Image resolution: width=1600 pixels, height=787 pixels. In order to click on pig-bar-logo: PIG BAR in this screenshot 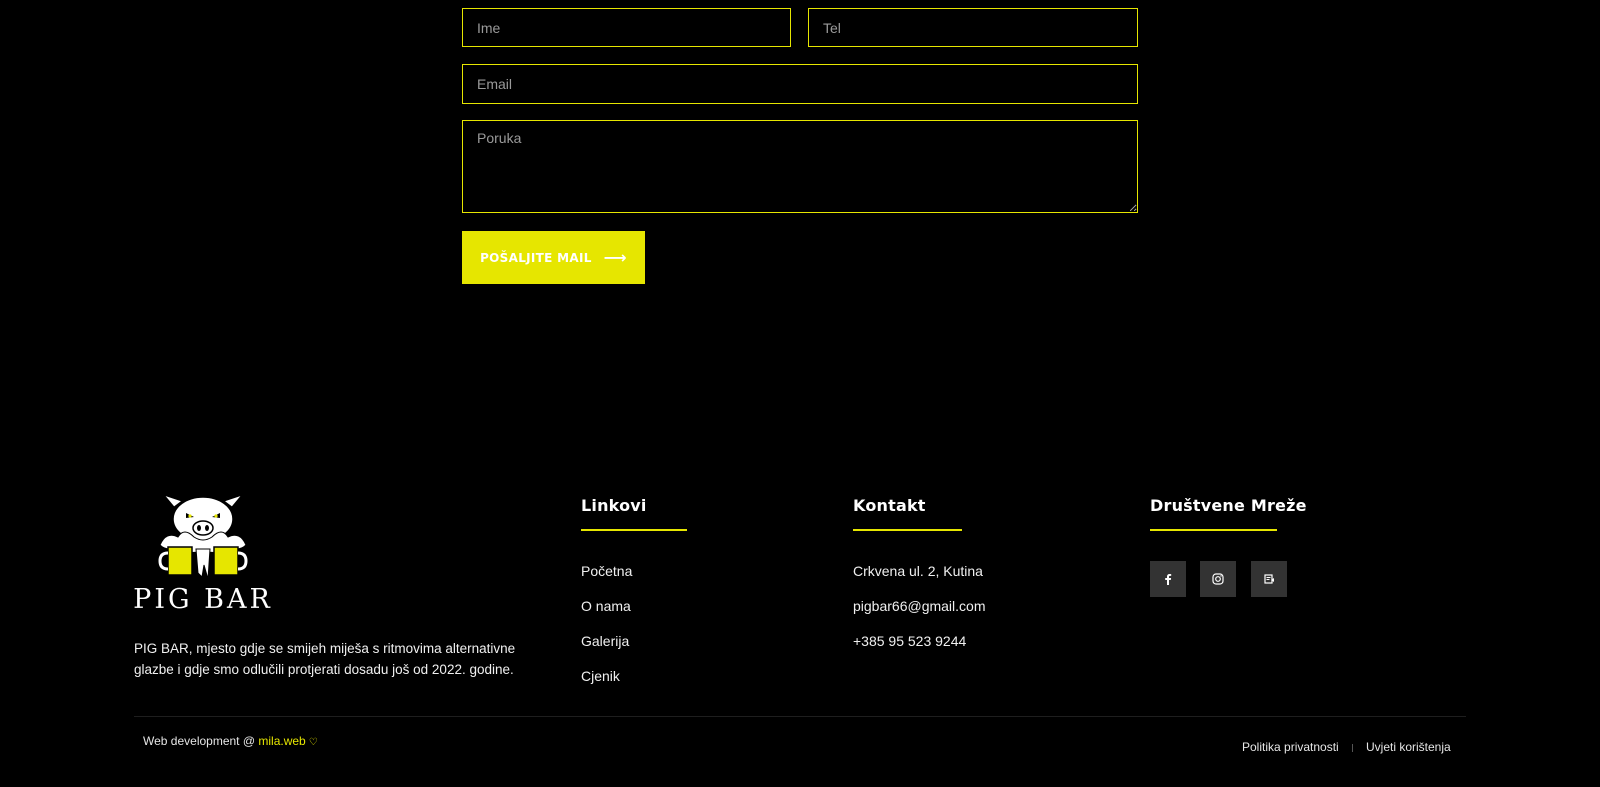, I will do `click(203, 554)`.